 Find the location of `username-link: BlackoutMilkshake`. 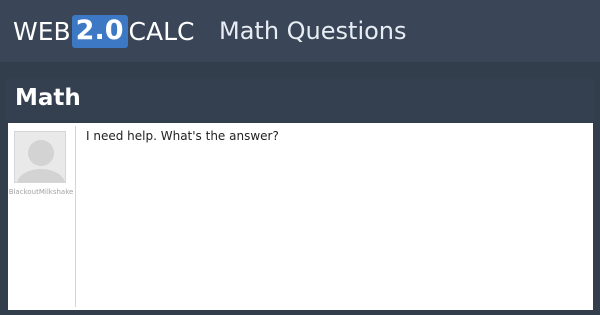

username-link: BlackoutMilkshake is located at coordinates (41, 192).